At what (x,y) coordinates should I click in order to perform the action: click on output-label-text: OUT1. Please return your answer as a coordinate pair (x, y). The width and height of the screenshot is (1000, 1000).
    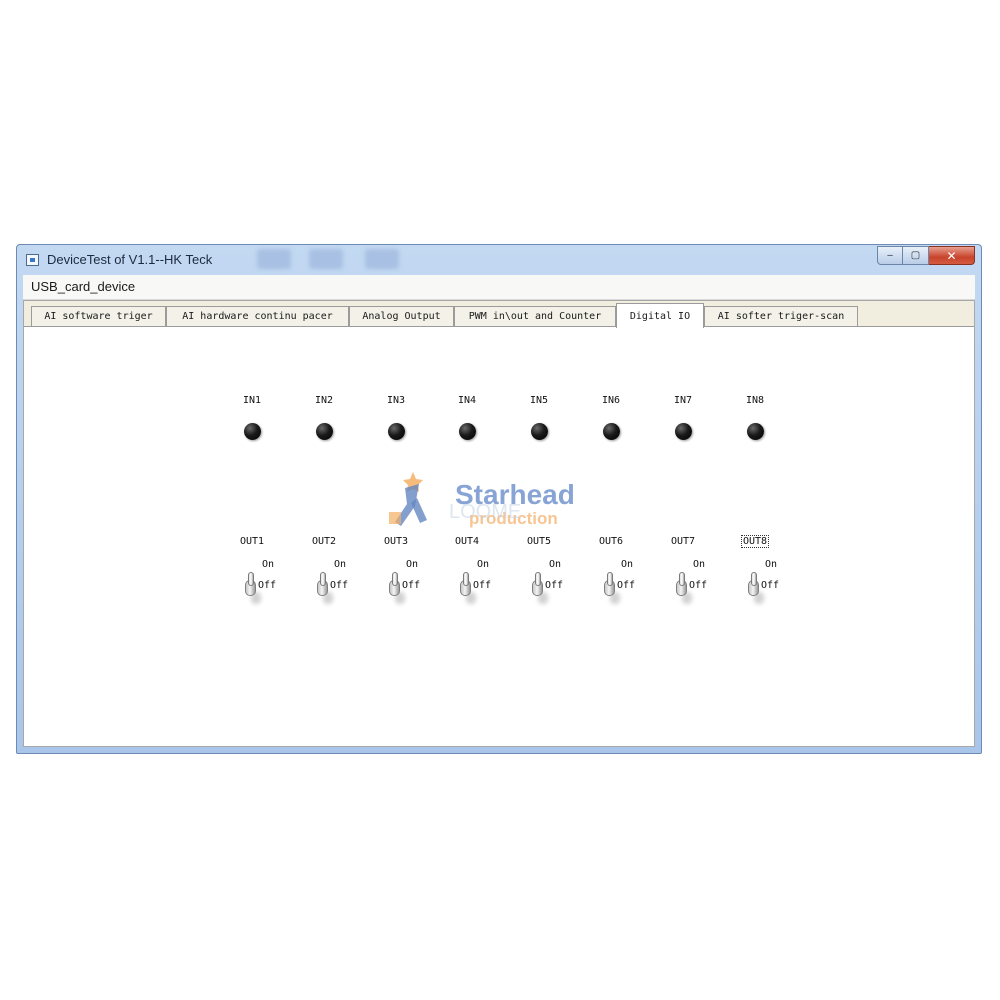
    Looking at the image, I should click on (252, 541).